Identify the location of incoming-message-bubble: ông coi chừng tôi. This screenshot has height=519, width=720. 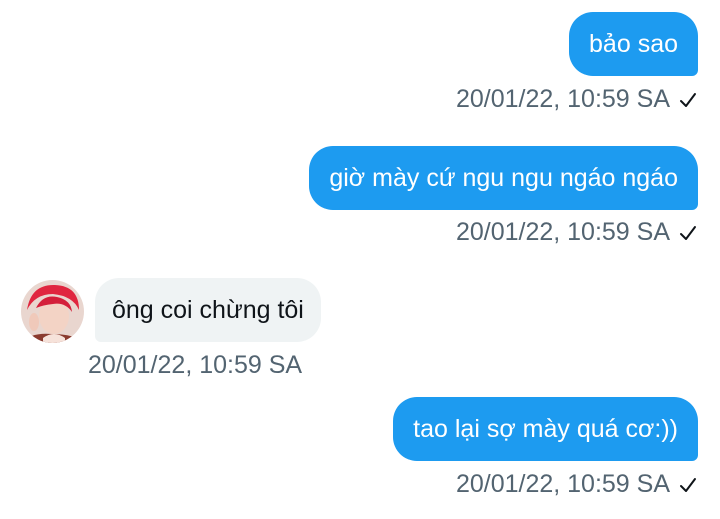
(208, 310).